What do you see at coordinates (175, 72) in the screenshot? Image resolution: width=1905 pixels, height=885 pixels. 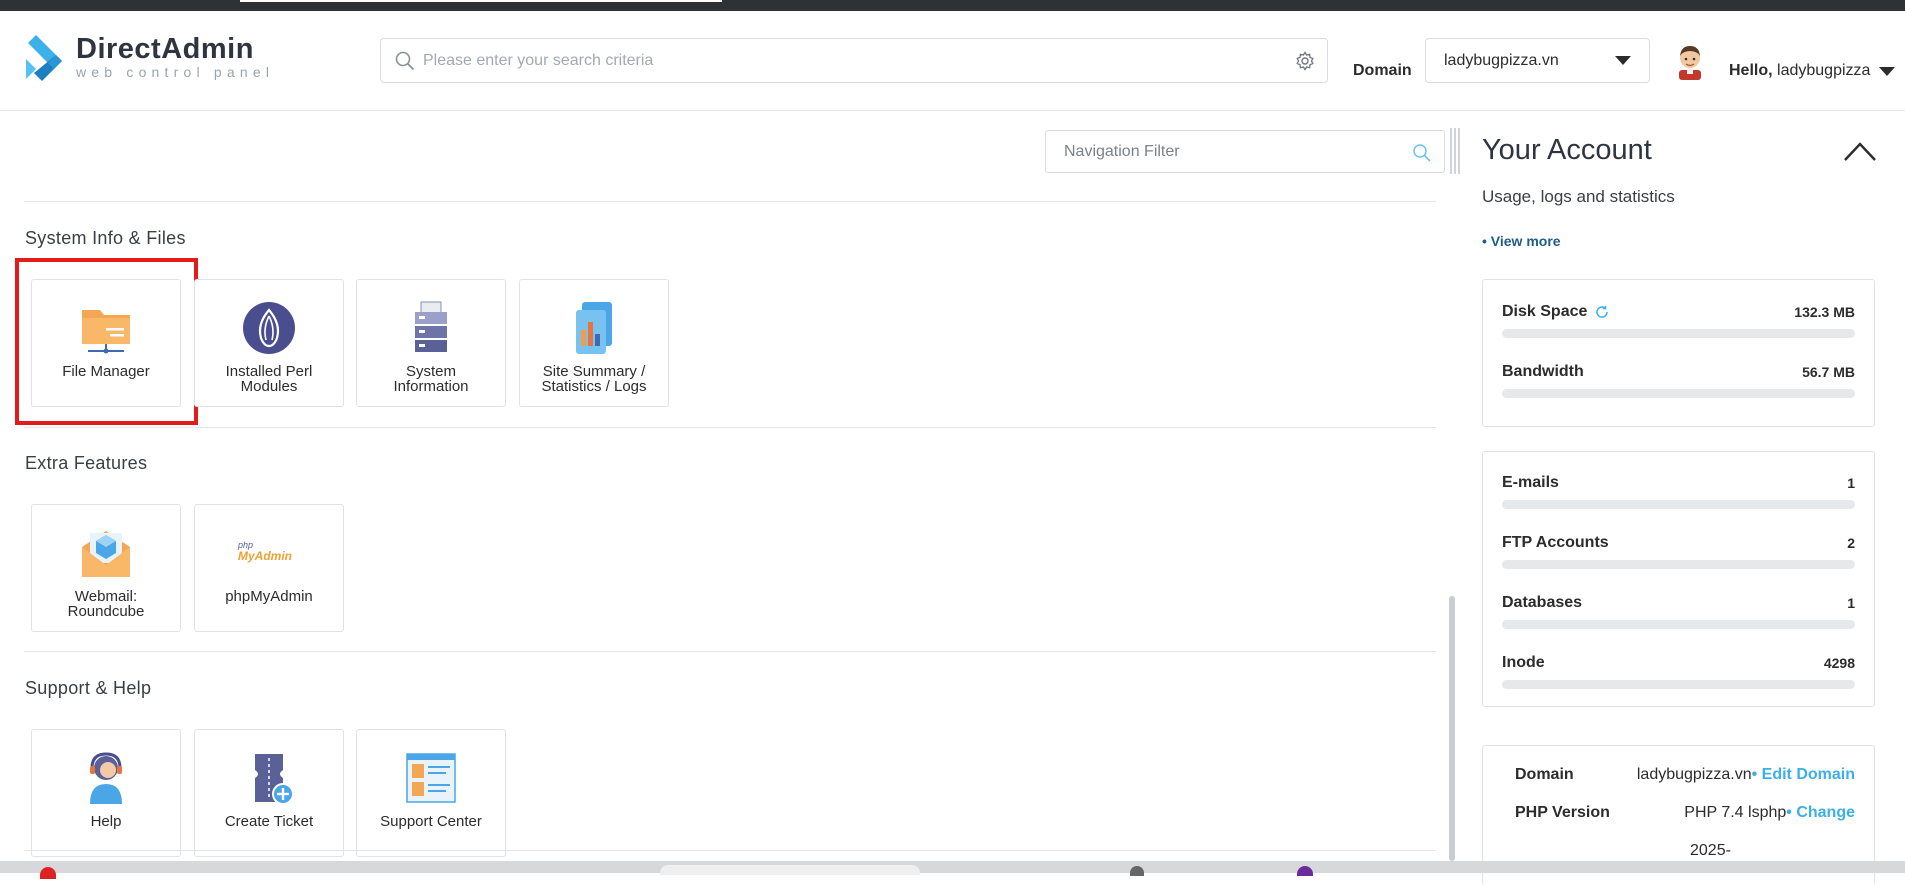 I see `logo-subtitle: web control panel` at bounding box center [175, 72].